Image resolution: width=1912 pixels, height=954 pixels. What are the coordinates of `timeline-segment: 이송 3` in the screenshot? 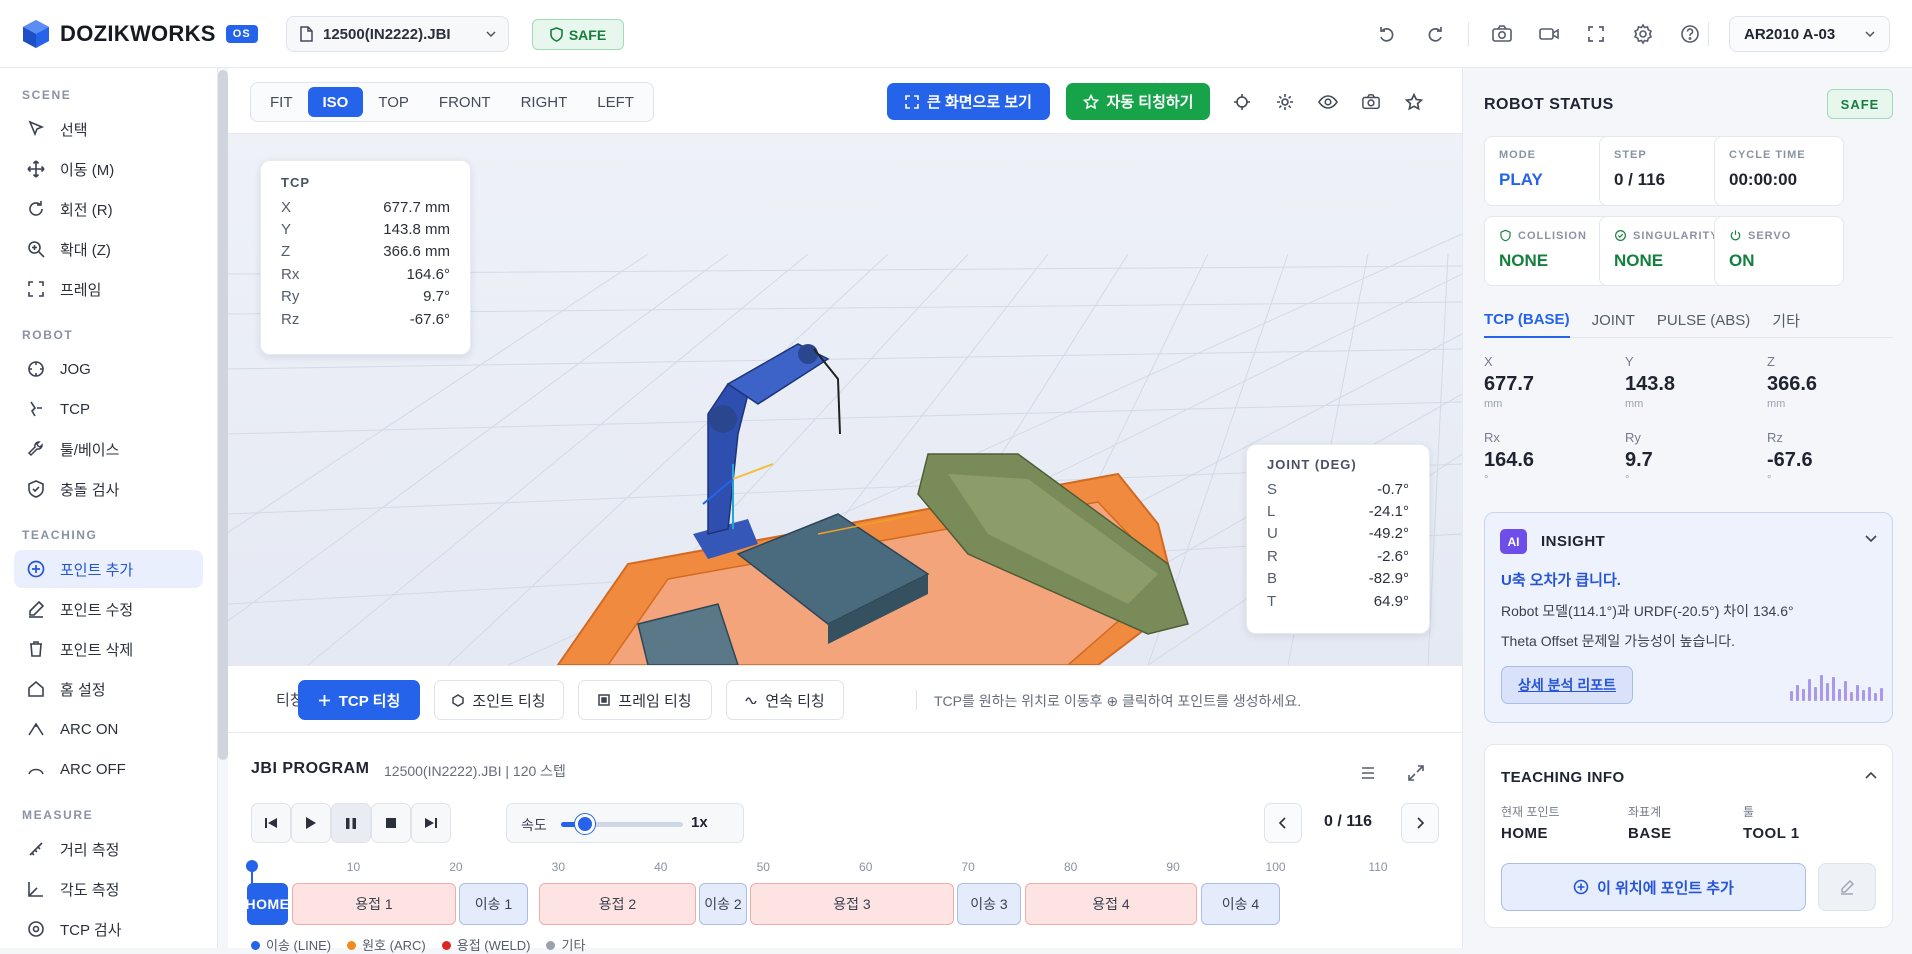 It's located at (989, 904).